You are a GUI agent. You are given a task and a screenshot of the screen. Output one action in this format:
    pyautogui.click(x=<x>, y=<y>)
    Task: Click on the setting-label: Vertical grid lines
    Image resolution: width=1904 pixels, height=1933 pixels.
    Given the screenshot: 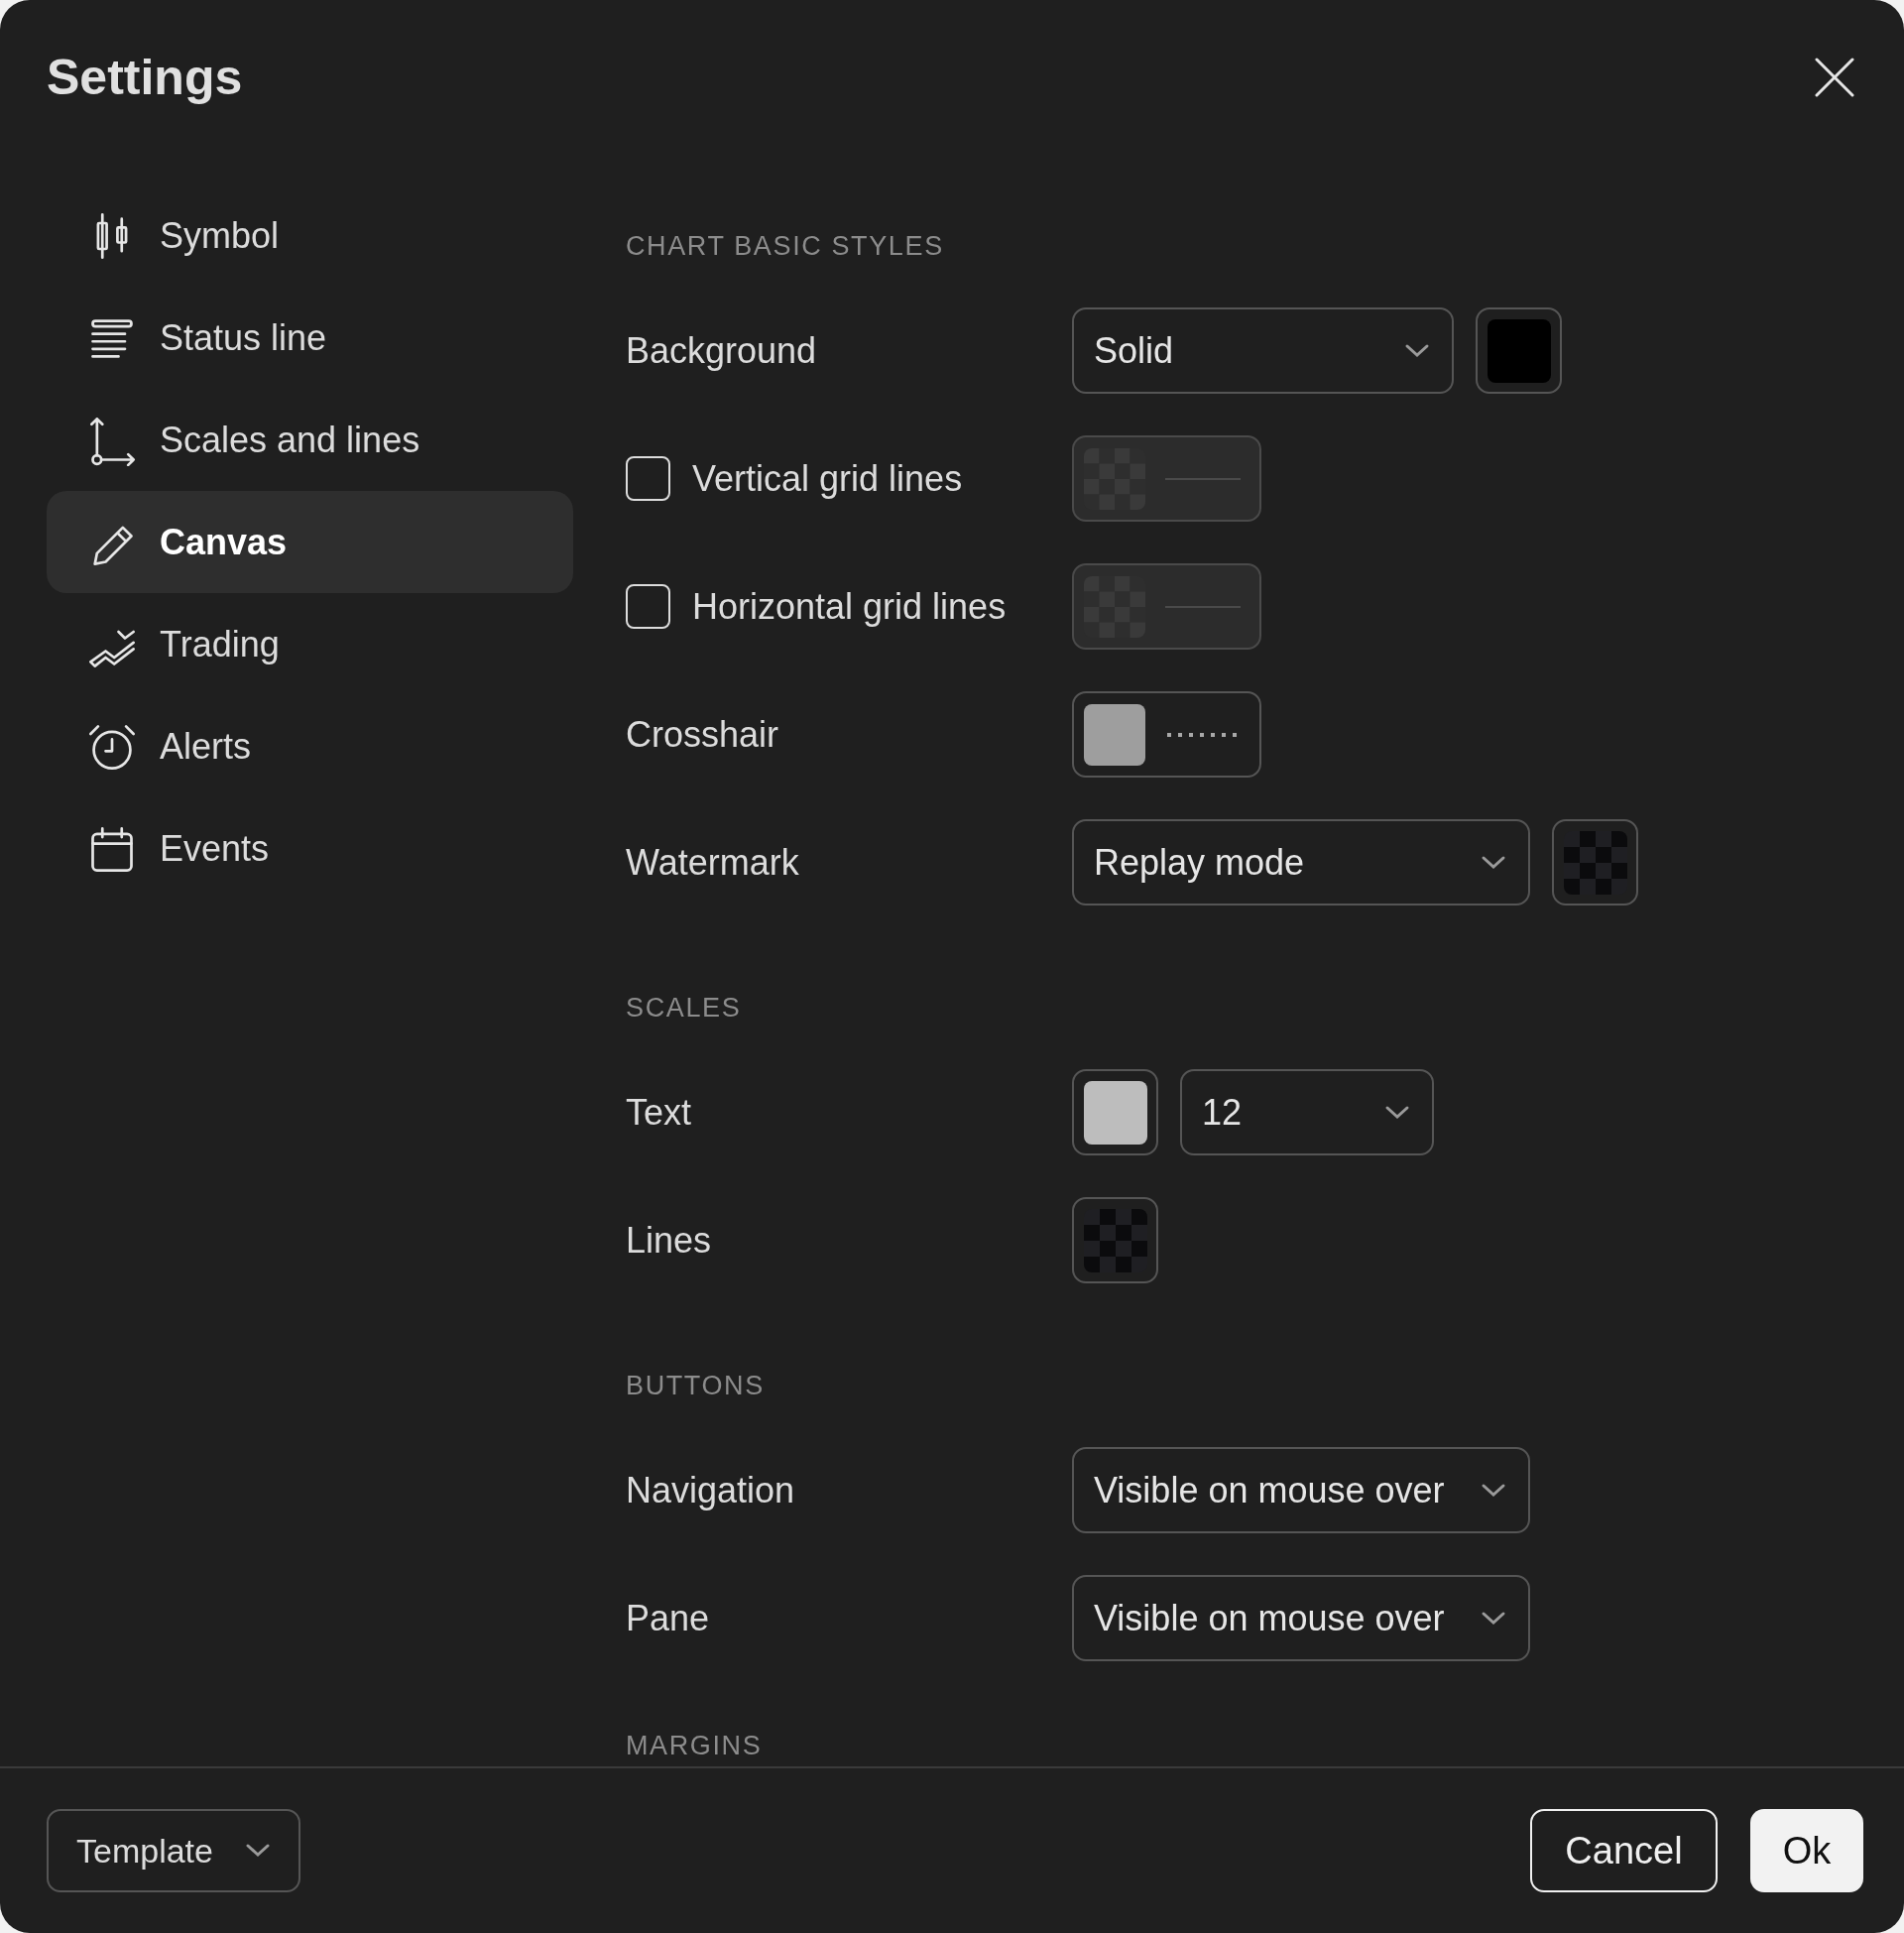 What is the action you would take?
    pyautogui.click(x=827, y=478)
    